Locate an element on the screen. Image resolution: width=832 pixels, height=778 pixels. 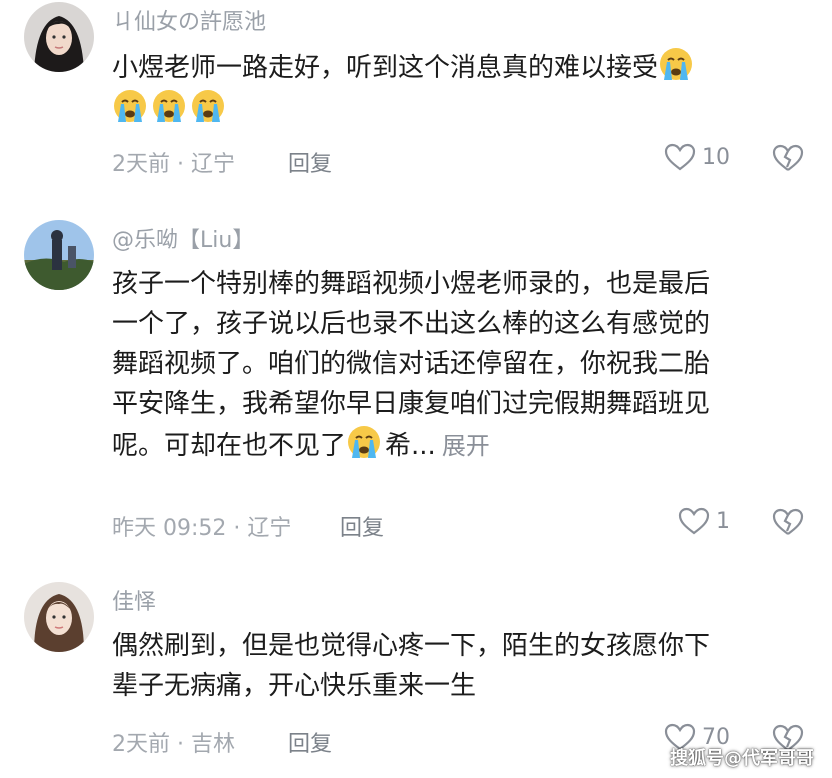
comment-text-line: 辈子无病痛，开心快乐重来一生 is located at coordinates (294, 686).